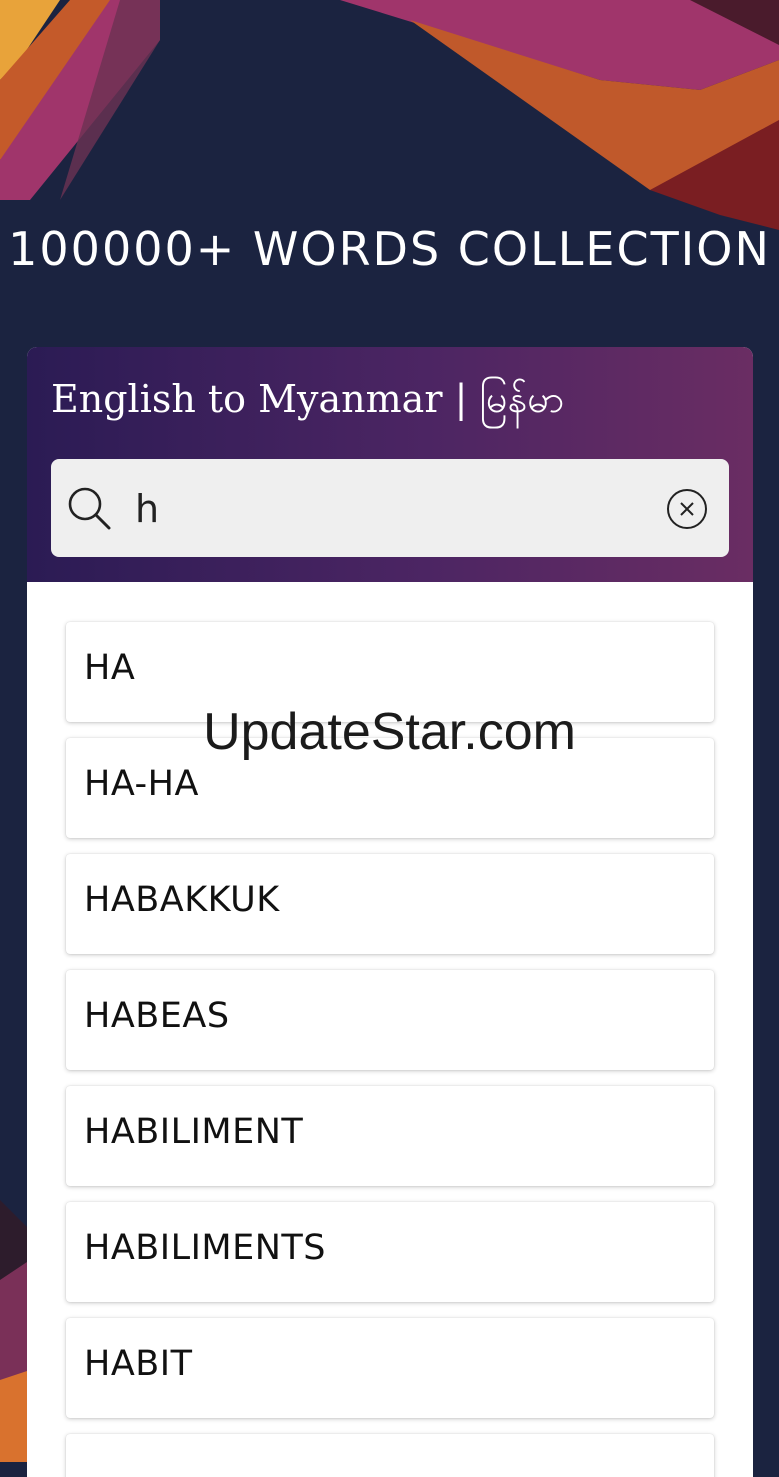 This screenshot has height=1477, width=779. I want to click on app-title: English to Myanmar | မြန်မာ, so click(308, 399).